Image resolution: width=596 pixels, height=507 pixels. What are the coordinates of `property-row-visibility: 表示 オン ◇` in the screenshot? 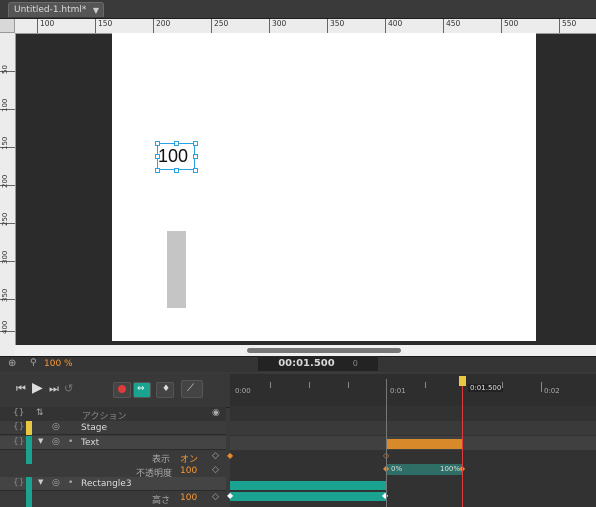 It's located at (126, 464).